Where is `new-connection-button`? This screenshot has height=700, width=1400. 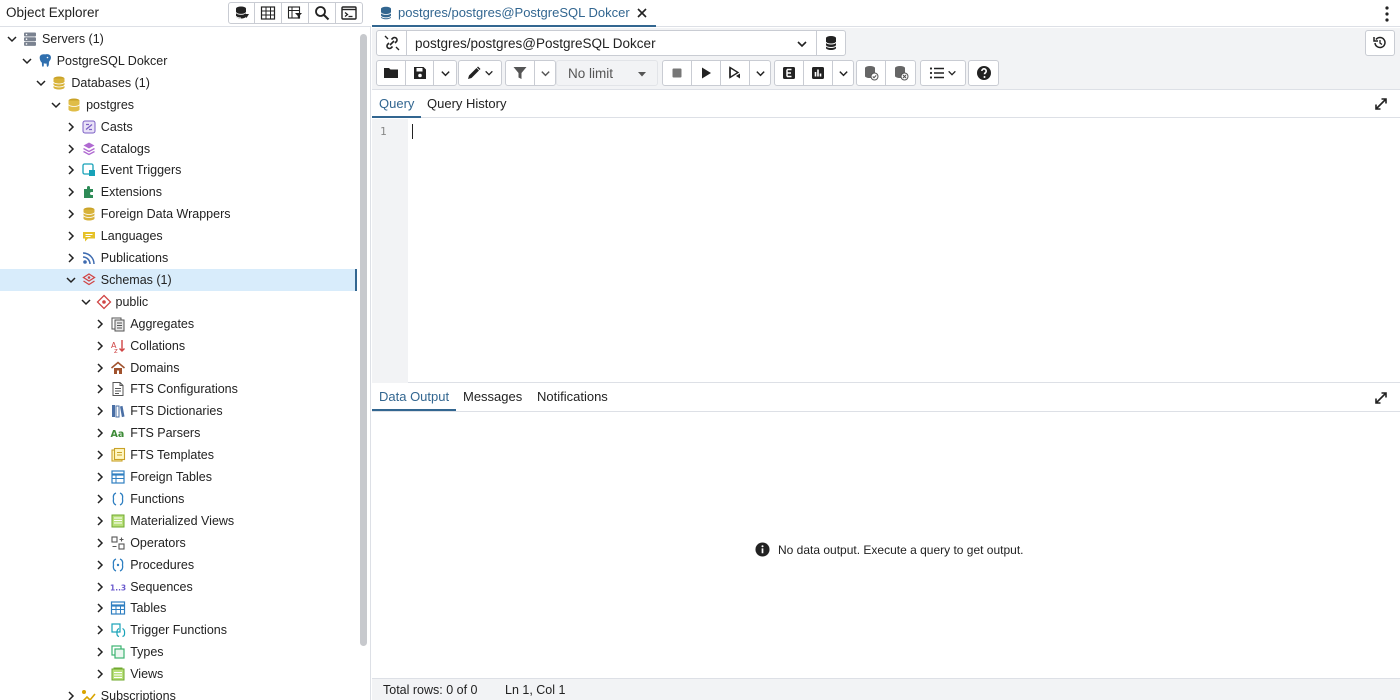 new-connection-button is located at coordinates (831, 43).